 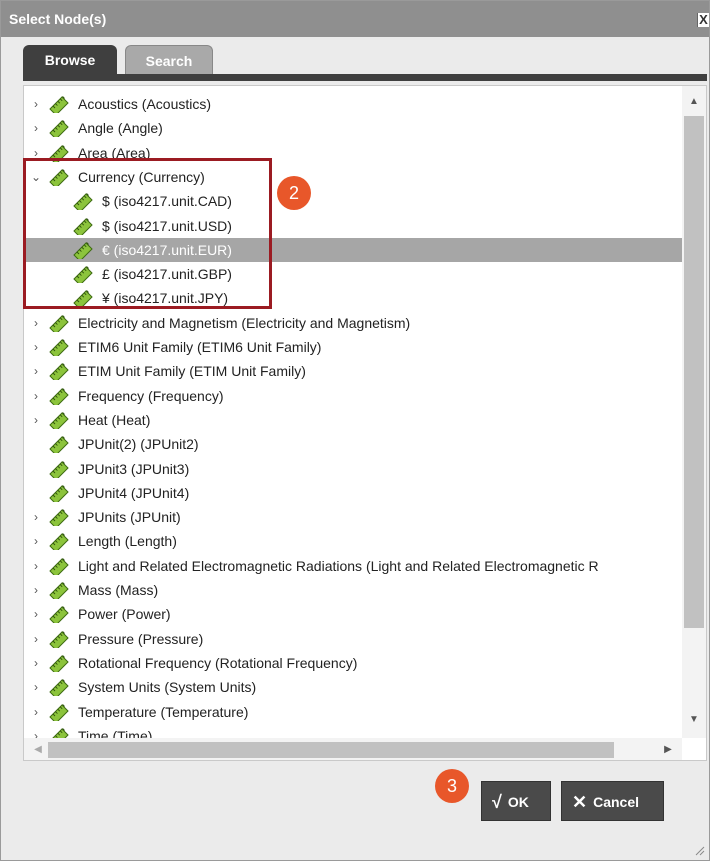 I want to click on cancel-button: ✕ Cancel, so click(x=612, y=801).